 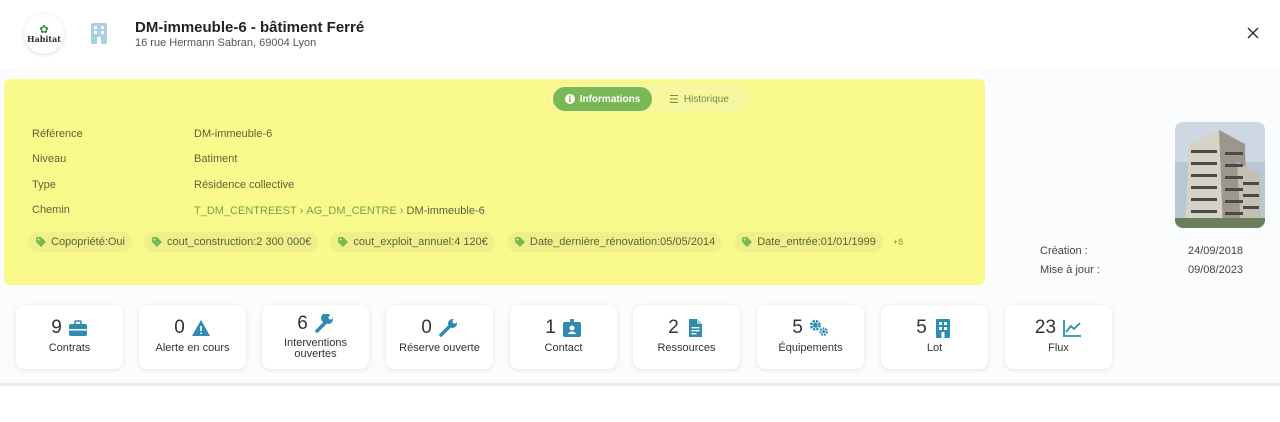 I want to click on tag-chip: Date_entrée:01/01/1999, so click(x=808, y=242).